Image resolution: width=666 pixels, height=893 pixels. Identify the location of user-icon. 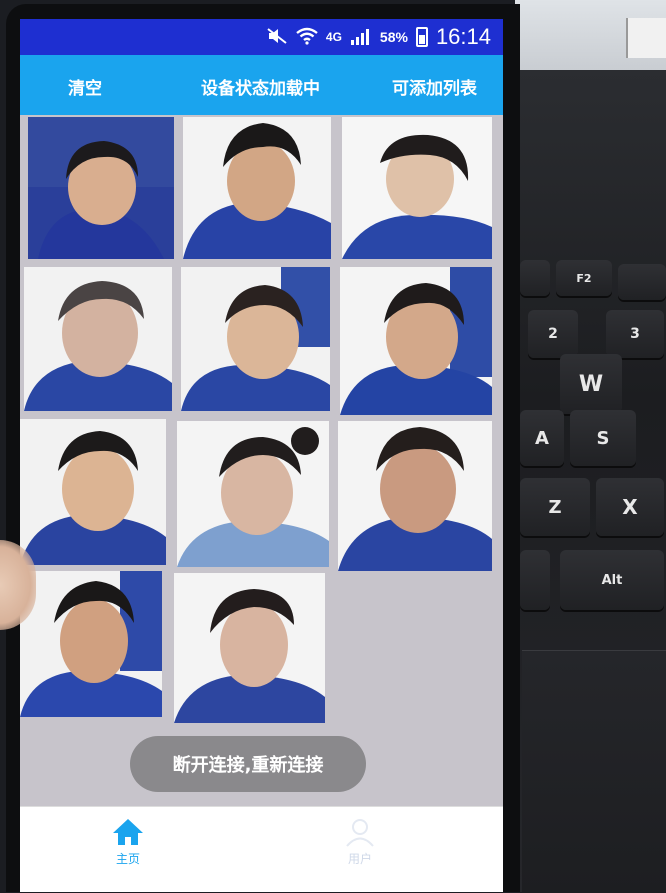
(360, 833).